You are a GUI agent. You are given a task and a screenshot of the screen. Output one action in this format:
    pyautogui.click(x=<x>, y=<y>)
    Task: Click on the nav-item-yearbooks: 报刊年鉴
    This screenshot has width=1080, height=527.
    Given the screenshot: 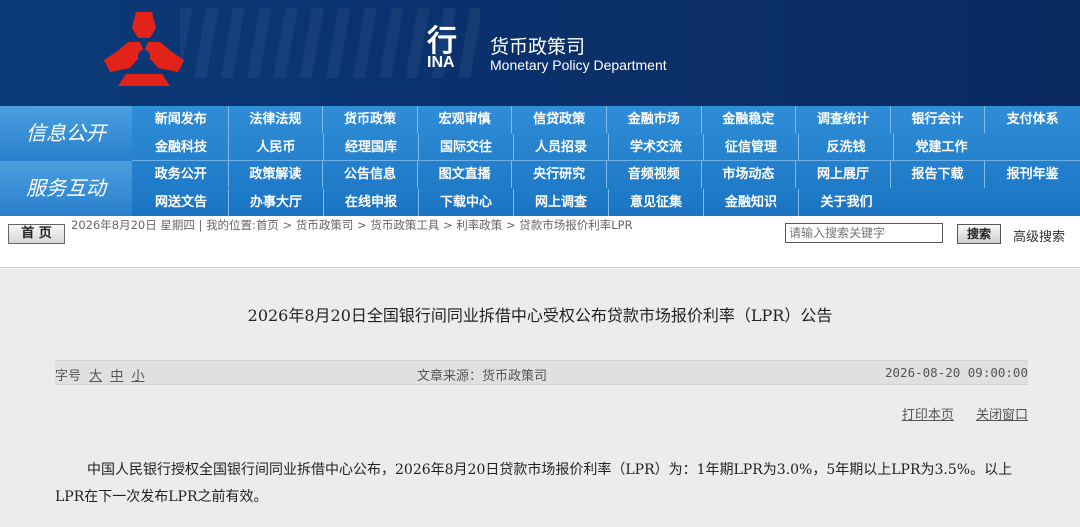 What is the action you would take?
    pyautogui.click(x=1032, y=174)
    